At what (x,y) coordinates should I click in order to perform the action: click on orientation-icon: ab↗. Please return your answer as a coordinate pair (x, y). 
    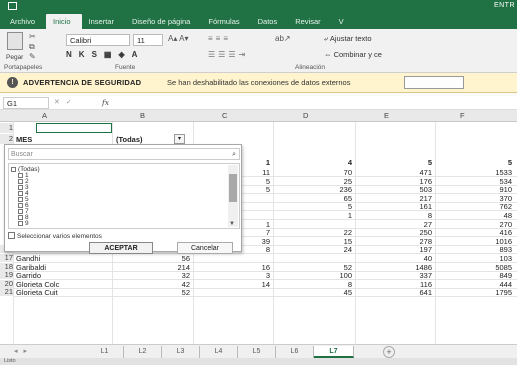
    Looking at the image, I should click on (283, 38).